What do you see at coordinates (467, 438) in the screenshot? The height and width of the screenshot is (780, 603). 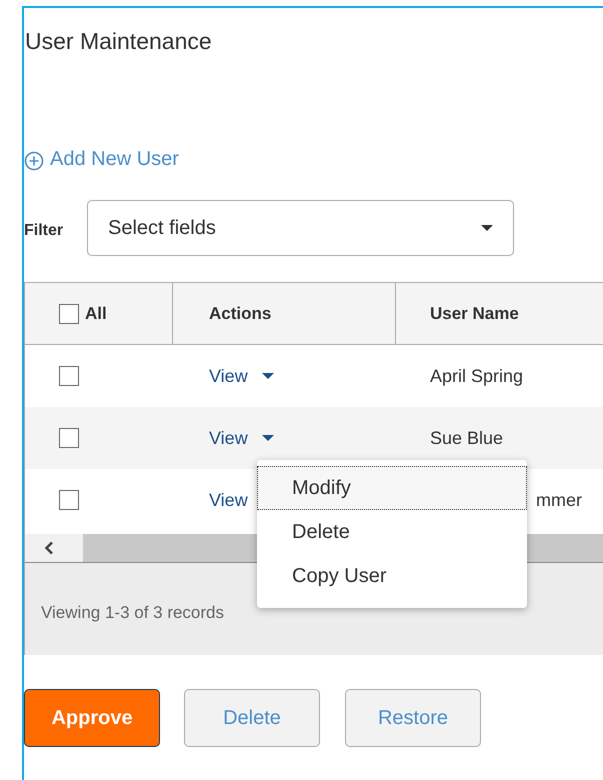 I see `table-cell: Sue Blue` at bounding box center [467, 438].